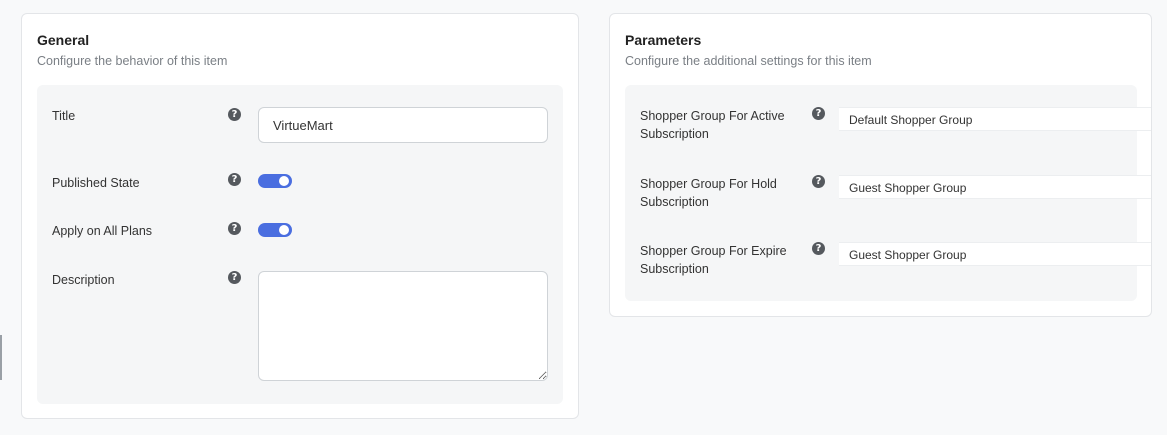  I want to click on general-subtitle: Configure the behavior of this item, so click(132, 61).